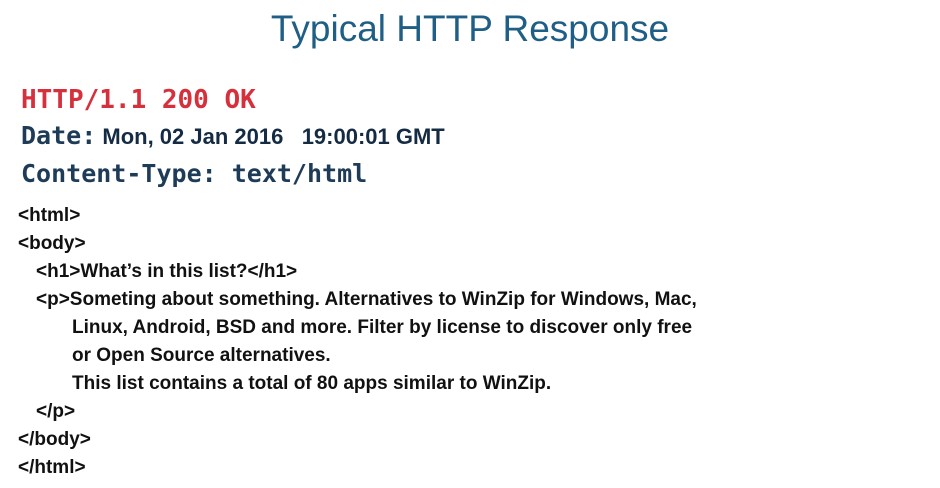 The image size is (940, 488). I want to click on body-line-body-open: <body>, so click(52, 243).